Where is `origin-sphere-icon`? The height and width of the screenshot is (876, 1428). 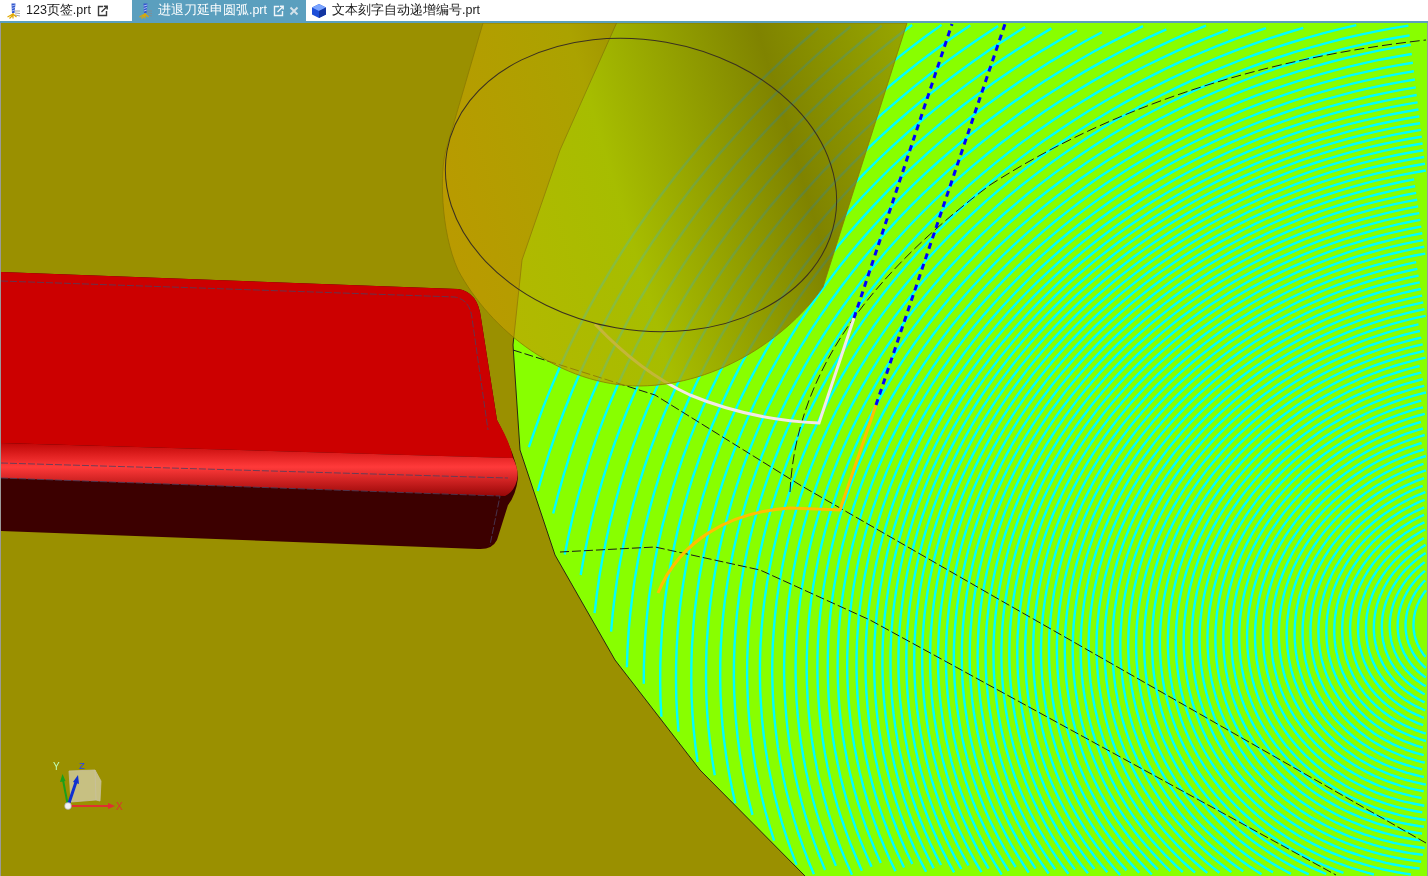
origin-sphere-icon is located at coordinates (68, 806).